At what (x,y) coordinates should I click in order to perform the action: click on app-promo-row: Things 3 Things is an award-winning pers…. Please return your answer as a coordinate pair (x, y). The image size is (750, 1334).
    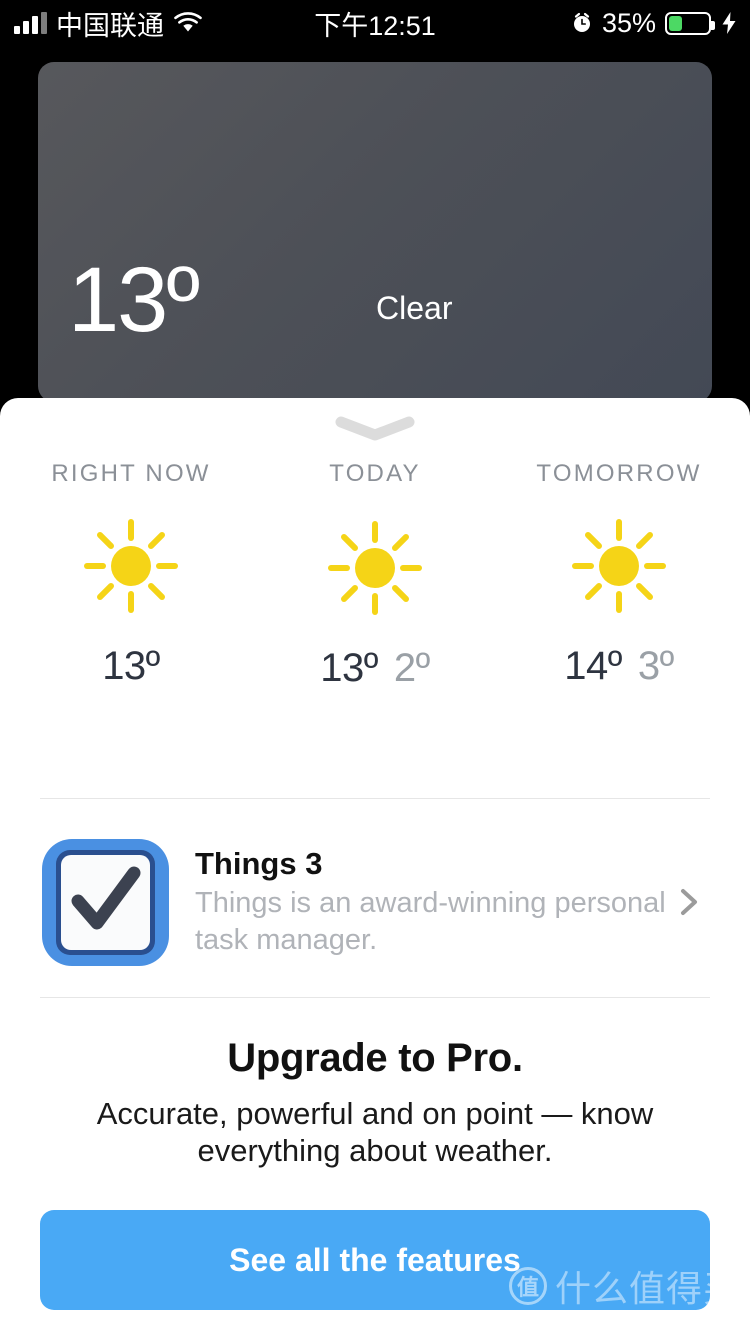
    Looking at the image, I should click on (375, 902).